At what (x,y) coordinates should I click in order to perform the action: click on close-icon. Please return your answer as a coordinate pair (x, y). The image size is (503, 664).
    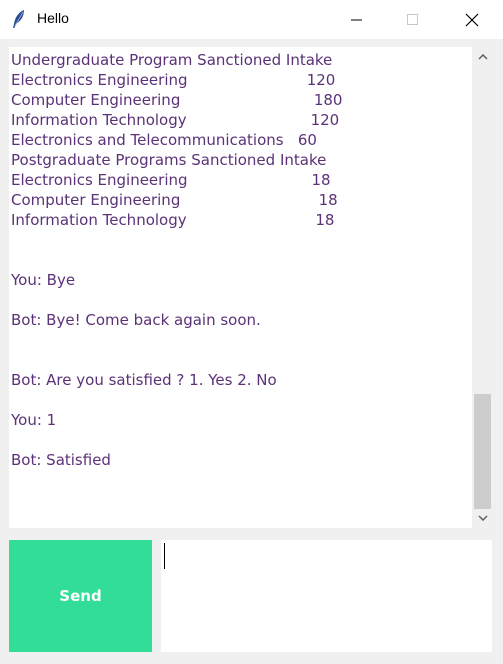
    Looking at the image, I should click on (472, 19).